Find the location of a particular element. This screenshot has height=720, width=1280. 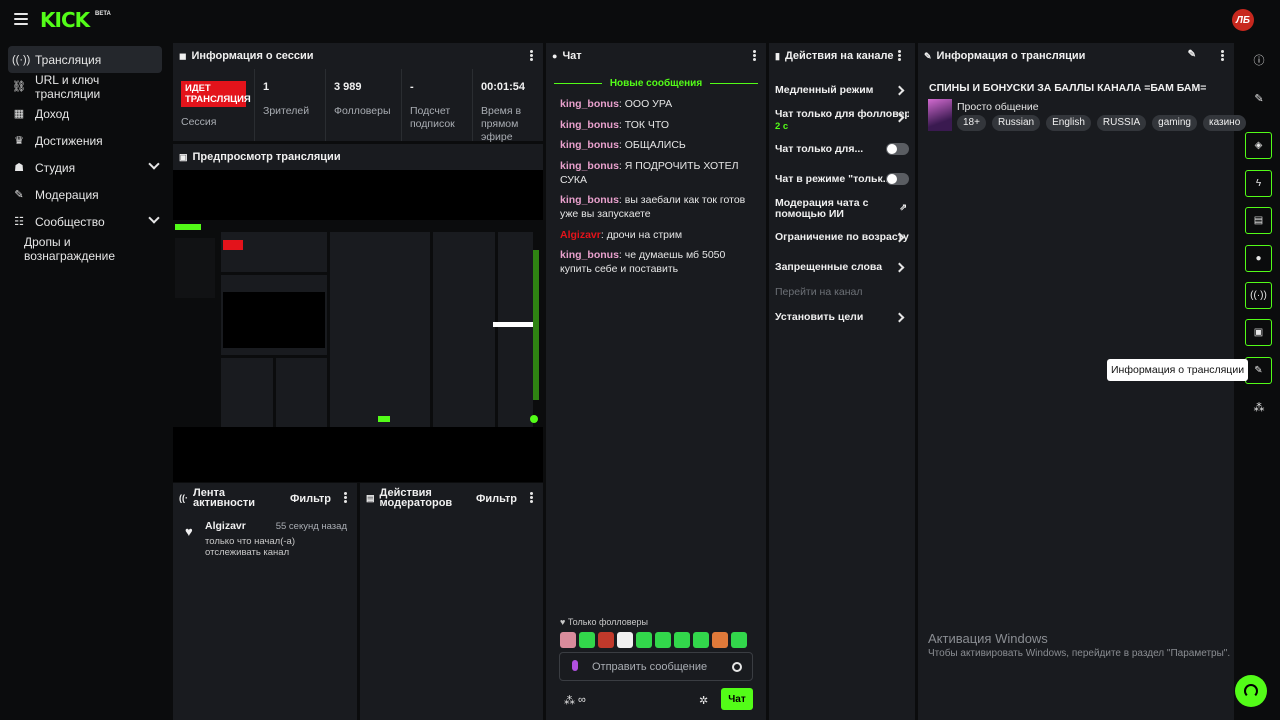

sidebar-item-achievements: ♛ Достижения is located at coordinates (85, 140).